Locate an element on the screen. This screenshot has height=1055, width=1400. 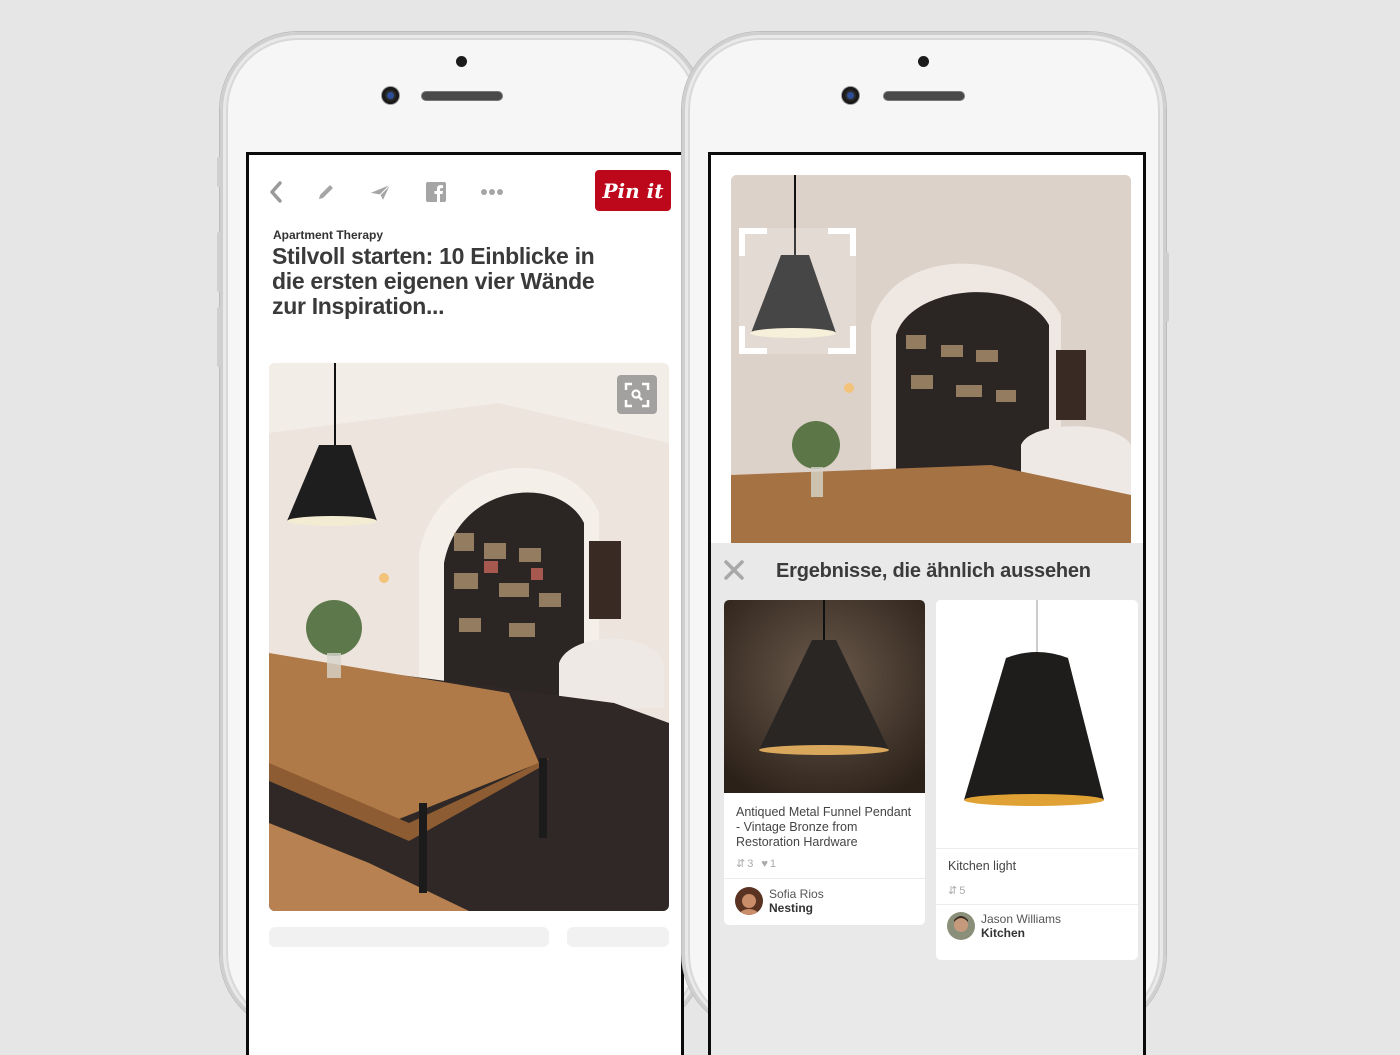
dining-room-image is located at coordinates (469, 637).